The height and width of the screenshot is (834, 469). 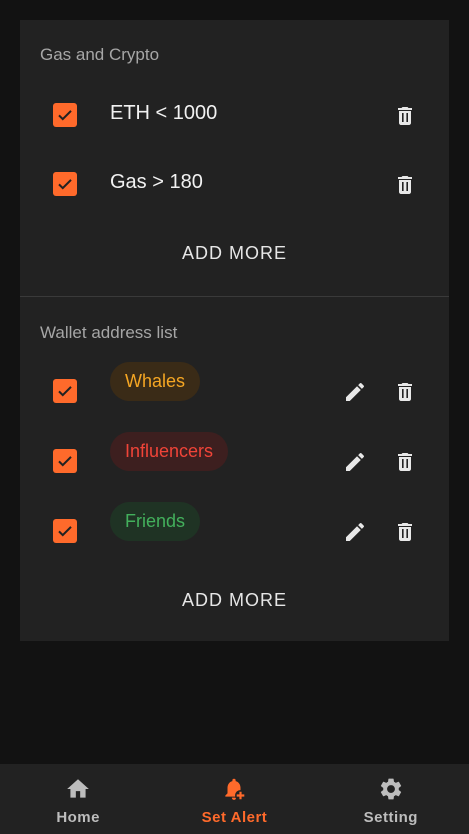 What do you see at coordinates (156, 182) in the screenshot?
I see `alert-label: Gas > 180` at bounding box center [156, 182].